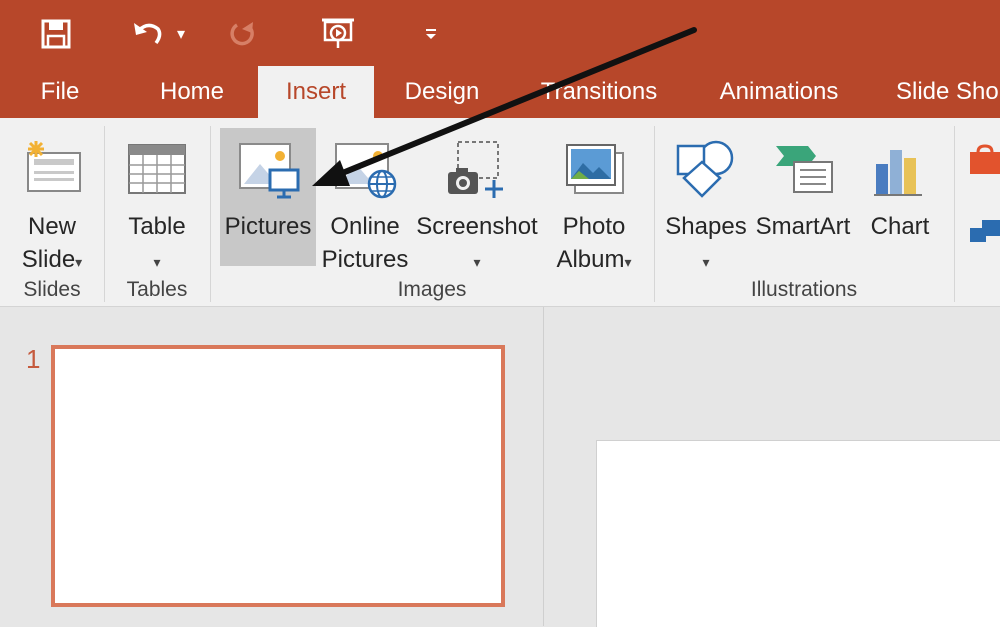  Describe the element at coordinates (157, 289) in the screenshot. I see `group-label-tables: Tables` at that location.